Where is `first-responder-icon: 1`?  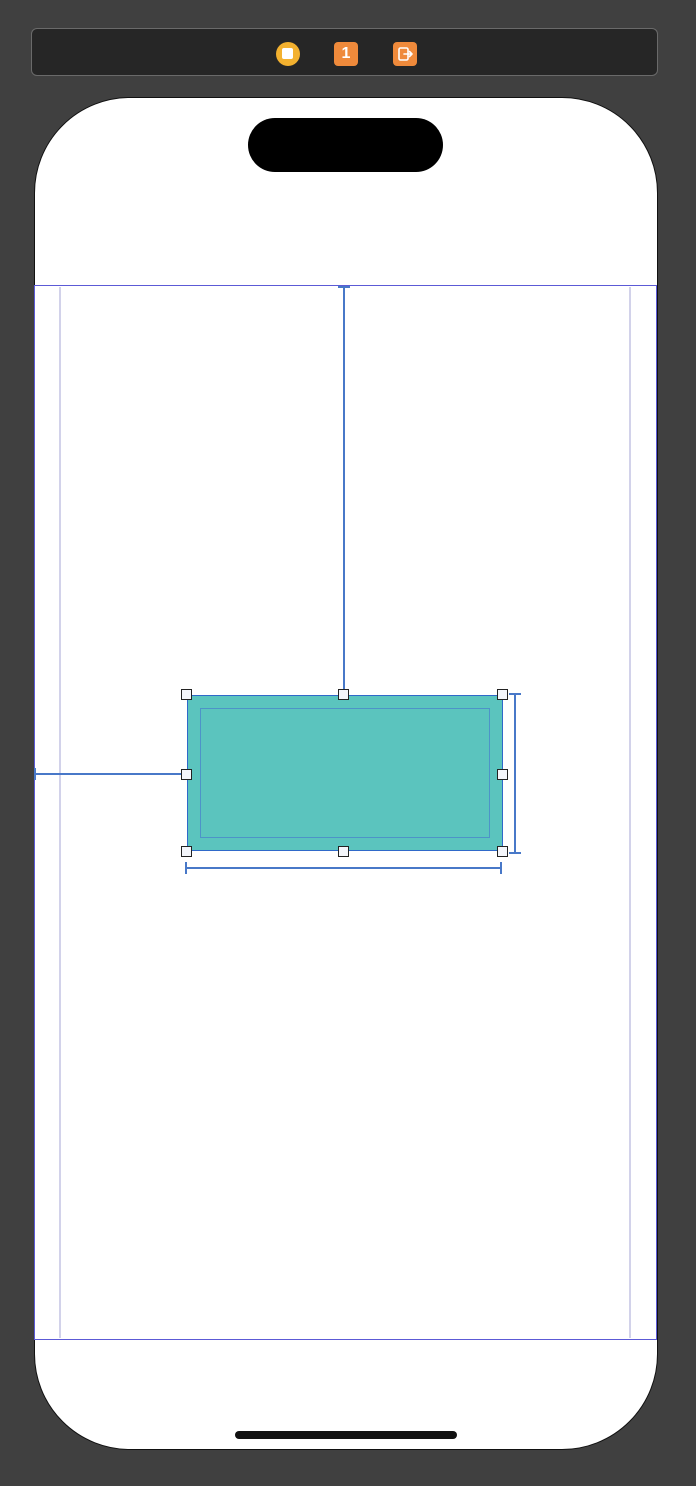
first-responder-icon: 1 is located at coordinates (346, 54).